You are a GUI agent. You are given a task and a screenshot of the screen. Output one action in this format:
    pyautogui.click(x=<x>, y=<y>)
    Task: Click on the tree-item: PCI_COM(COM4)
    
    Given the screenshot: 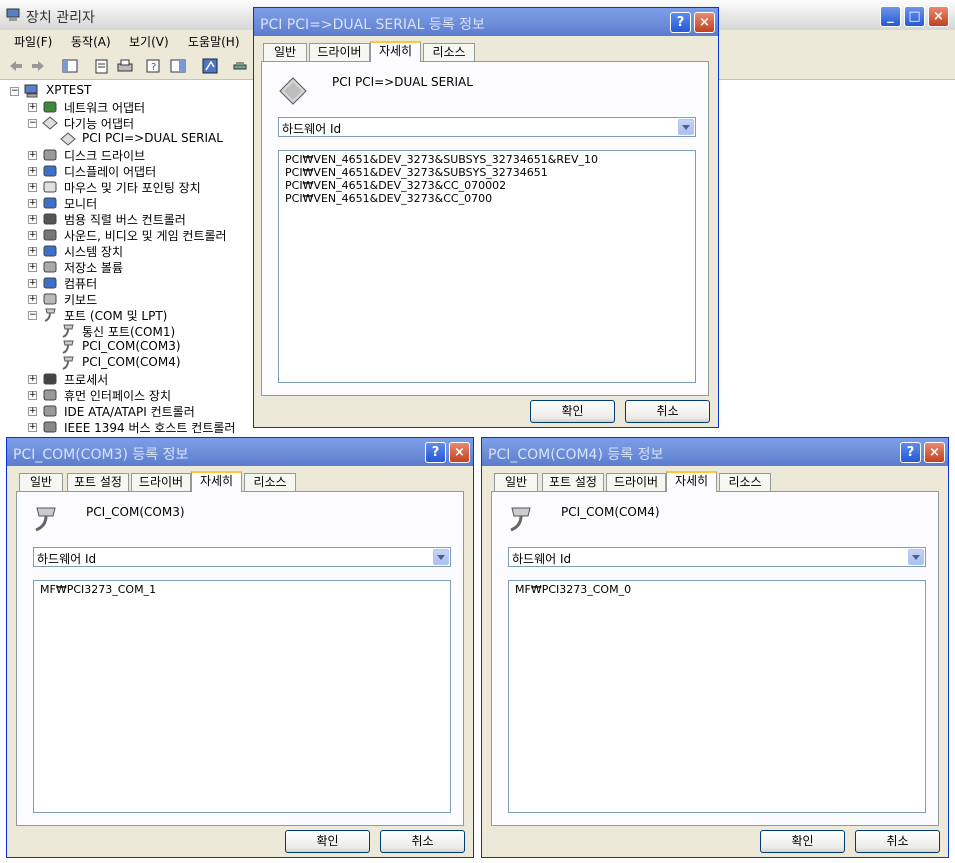 What is the action you would take?
    pyautogui.click(x=130, y=363)
    